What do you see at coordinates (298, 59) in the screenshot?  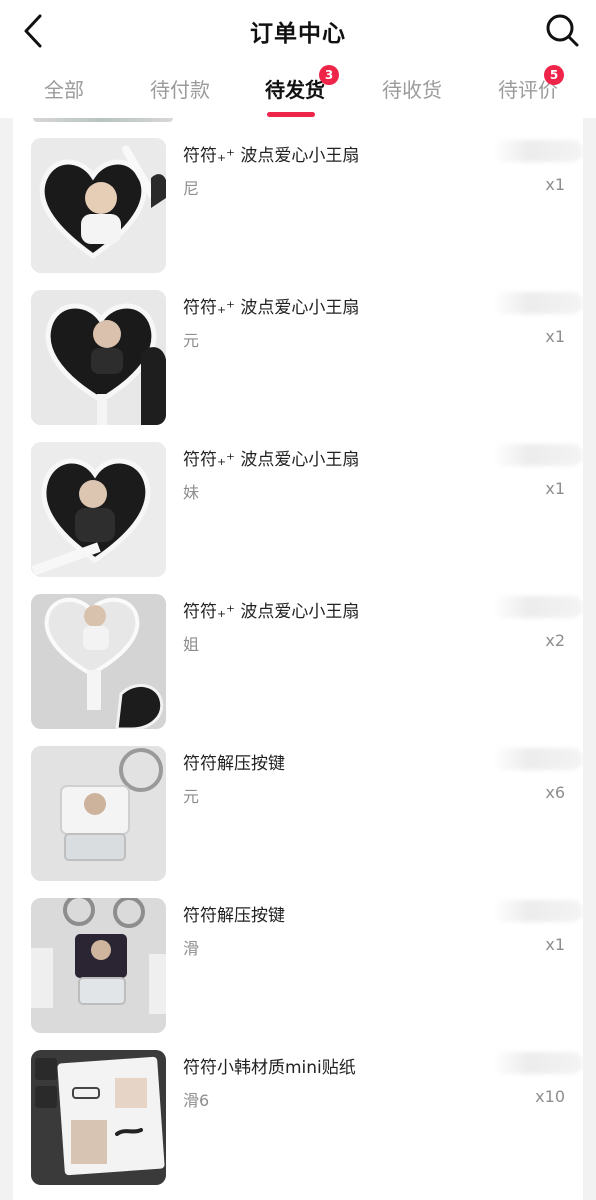 I see `app-header: 订单中心 全部 待付款 待发货 3 待收货 待评价 5` at bounding box center [298, 59].